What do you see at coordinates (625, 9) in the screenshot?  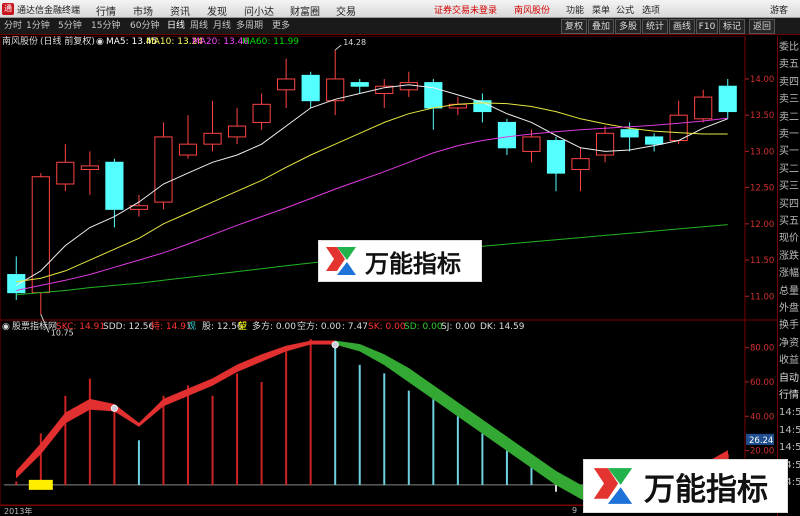 I see `menu-item-formula: 公式` at bounding box center [625, 9].